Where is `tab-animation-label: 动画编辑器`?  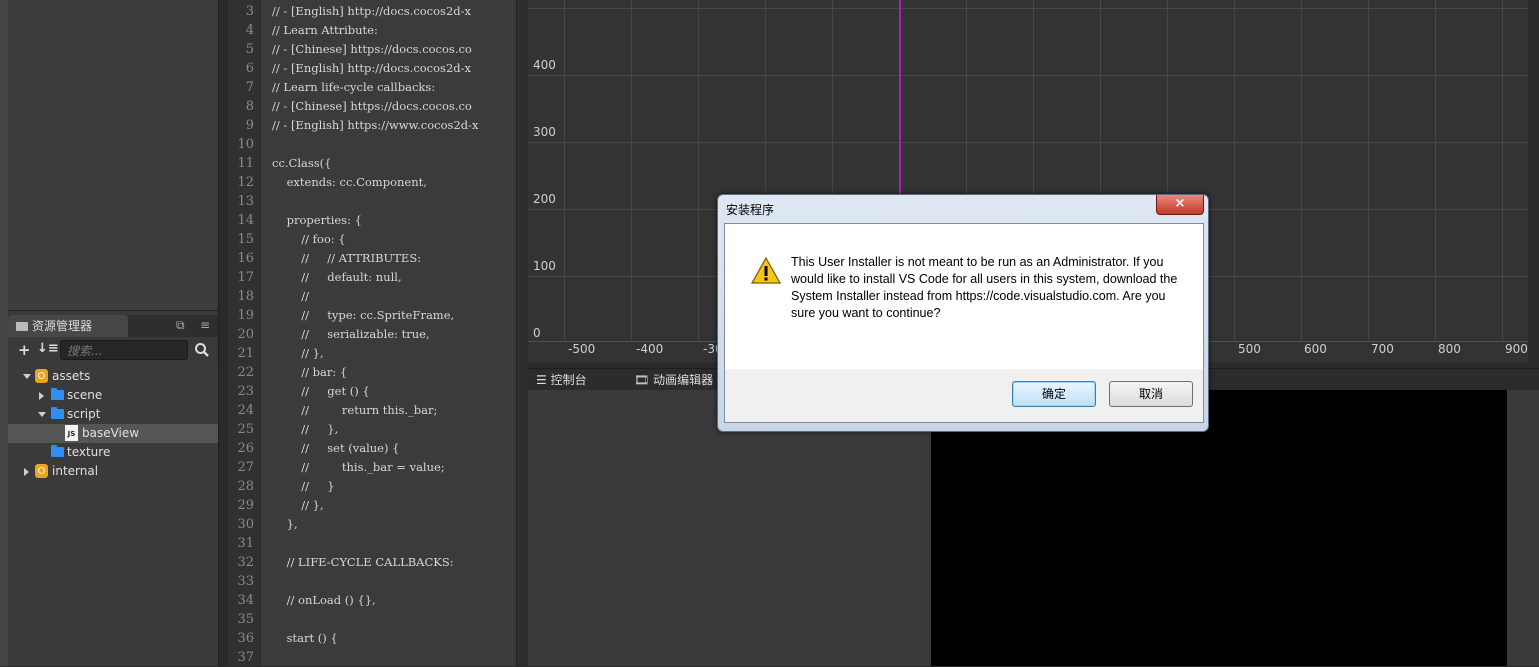
tab-animation-label: 动画编辑器 is located at coordinates (683, 380).